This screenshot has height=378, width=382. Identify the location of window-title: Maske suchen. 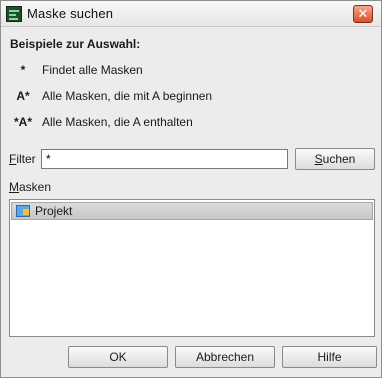
(70, 13).